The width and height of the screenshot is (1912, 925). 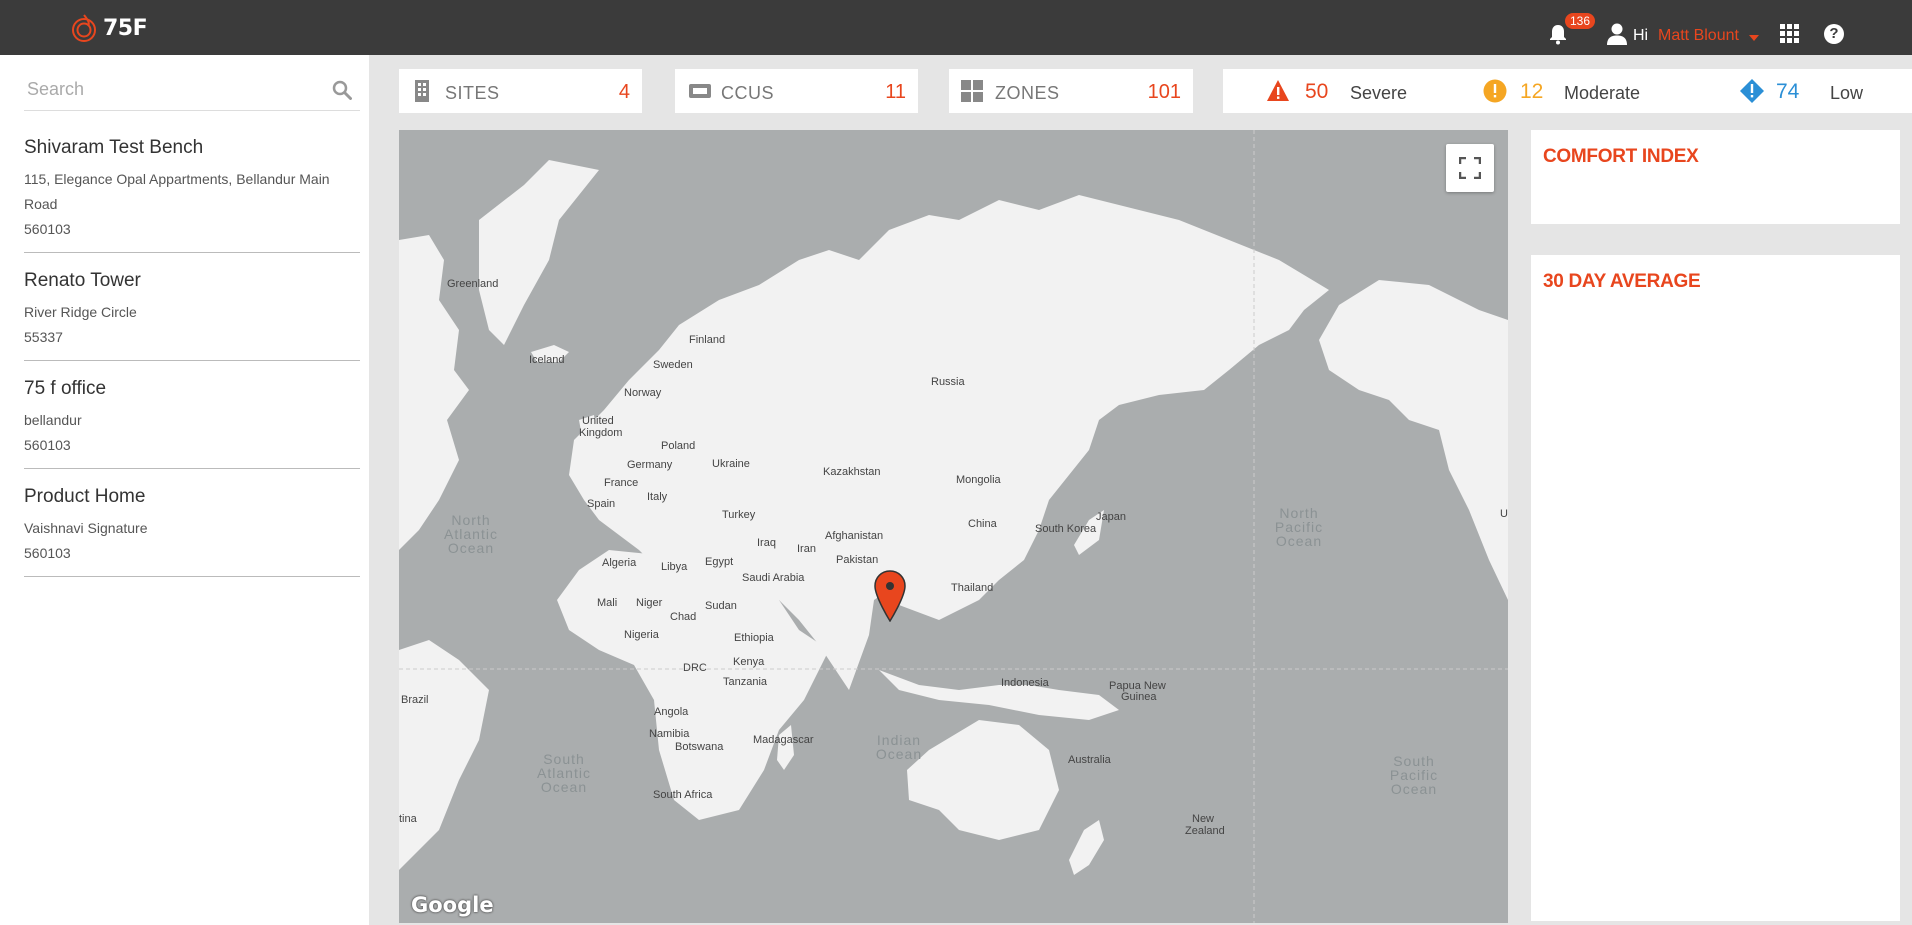 I want to click on apps-grid-icon, so click(x=1789, y=33).